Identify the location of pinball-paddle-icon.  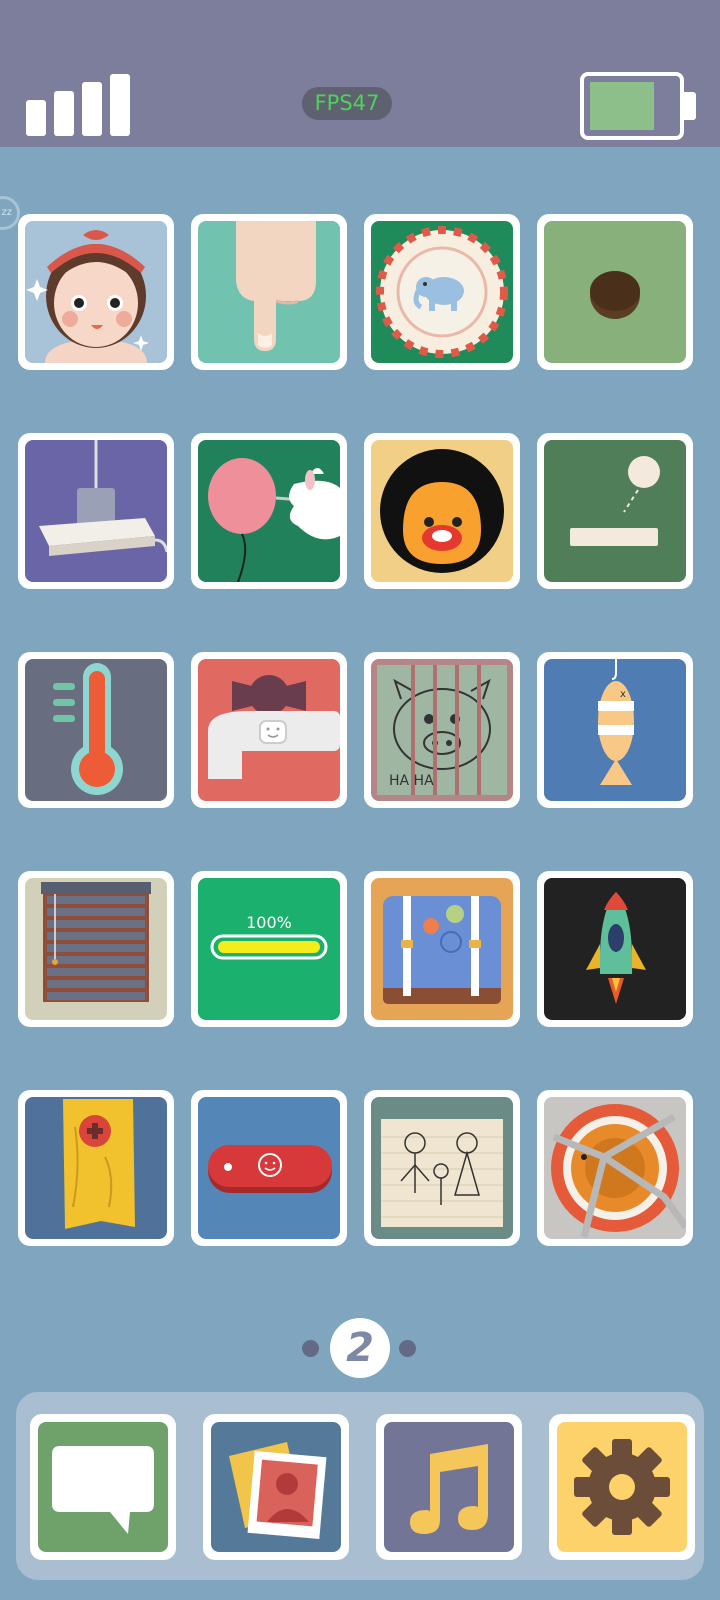
(615, 511).